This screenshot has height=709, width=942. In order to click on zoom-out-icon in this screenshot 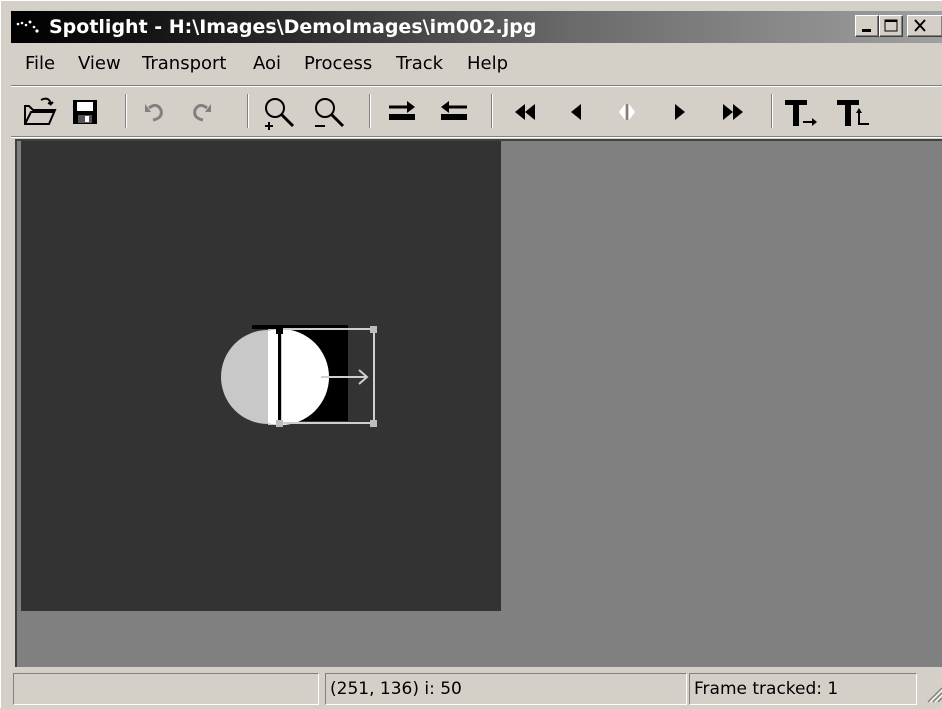, I will do `click(330, 113)`.